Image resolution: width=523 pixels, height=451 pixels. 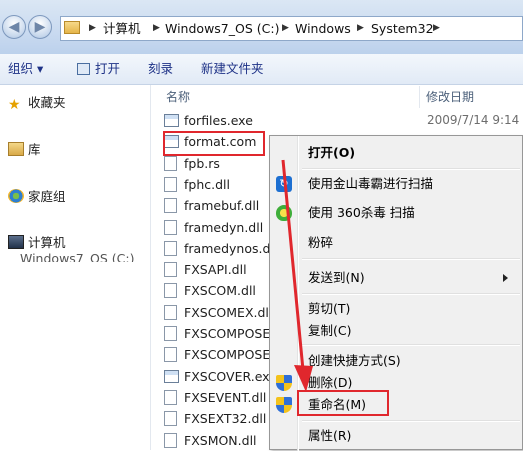 I want to click on annotation-arrow, so click(x=297, y=275).